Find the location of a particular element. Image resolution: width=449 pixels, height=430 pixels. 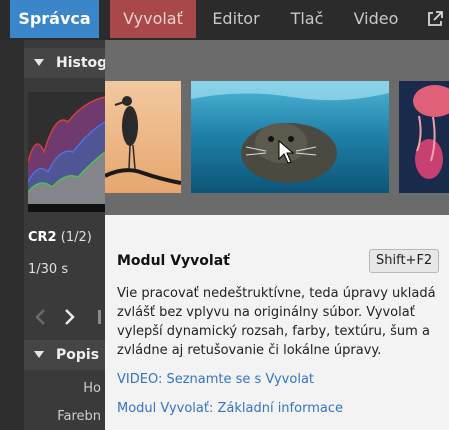

tab-tlac: Tlač is located at coordinates (307, 19).